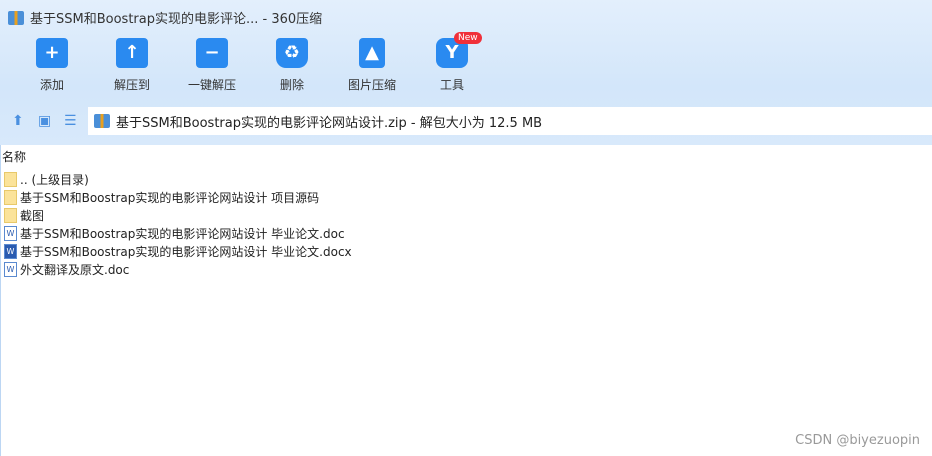  I want to click on image-compress-button: ▲ 图片压缩, so click(372, 65).